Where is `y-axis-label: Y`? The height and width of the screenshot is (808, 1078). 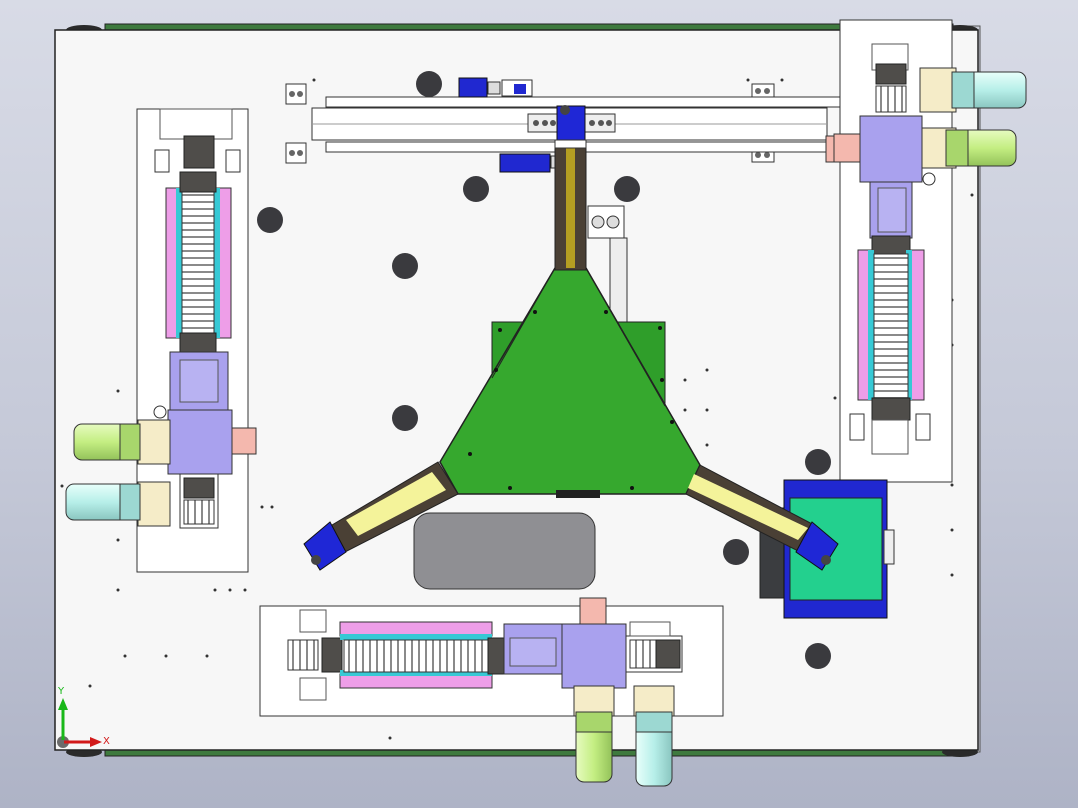 y-axis-label: Y is located at coordinates (61, 691).